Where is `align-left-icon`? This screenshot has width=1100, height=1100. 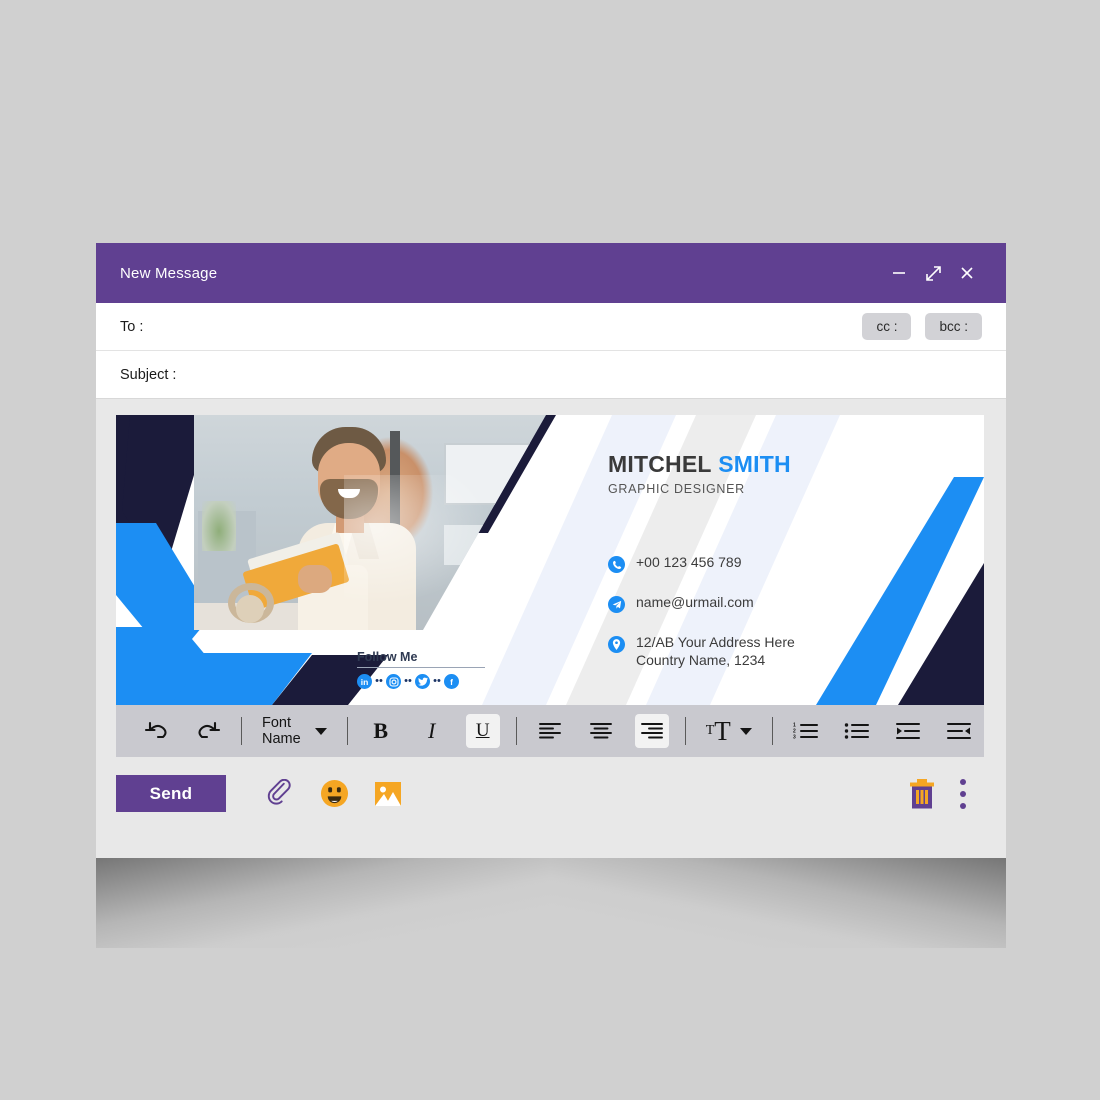 align-left-icon is located at coordinates (550, 731).